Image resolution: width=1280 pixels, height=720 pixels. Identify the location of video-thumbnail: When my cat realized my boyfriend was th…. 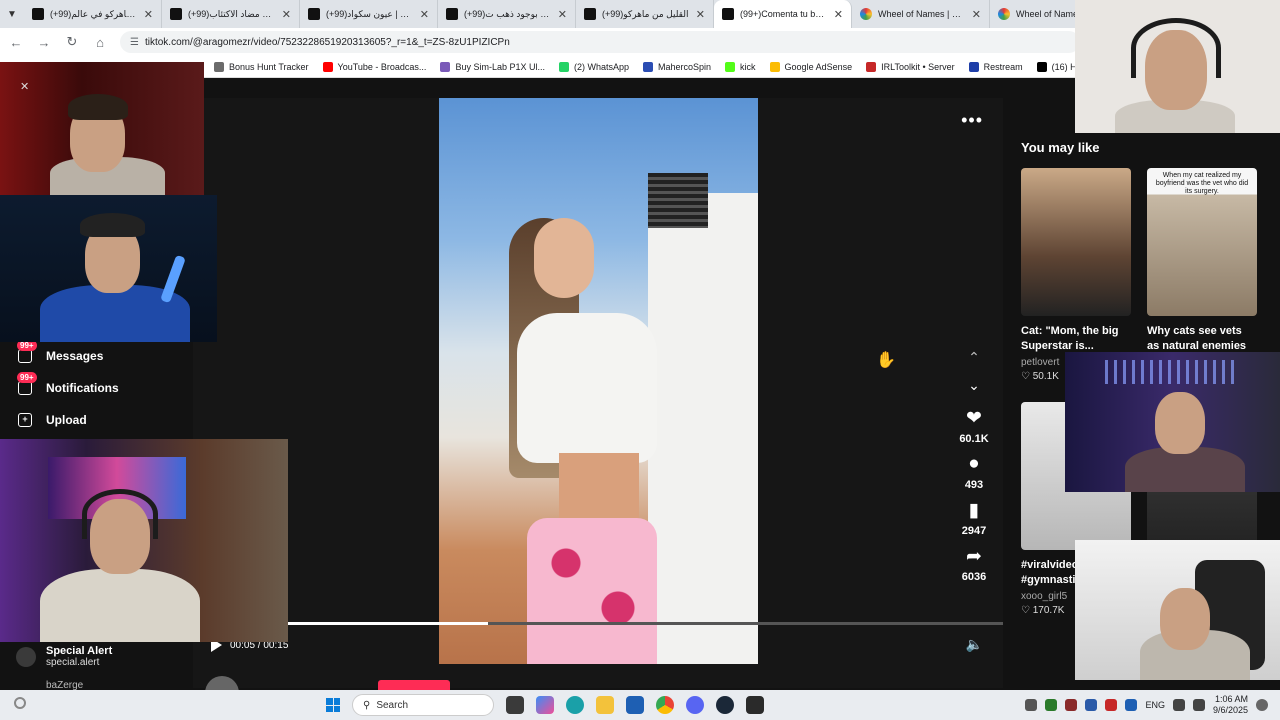
(1202, 242).